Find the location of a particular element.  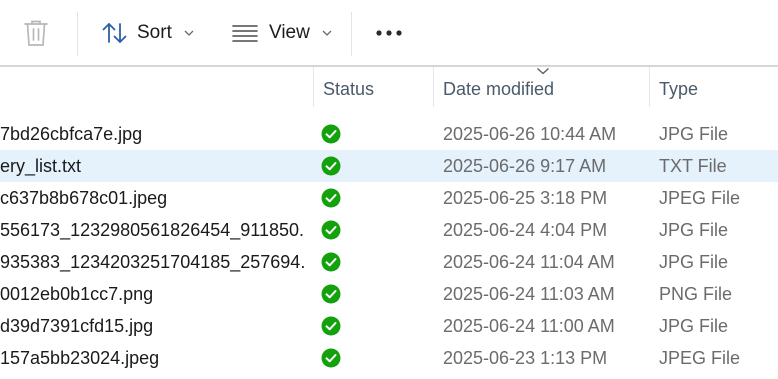

file-name: ery_list.txt is located at coordinates (41, 165).